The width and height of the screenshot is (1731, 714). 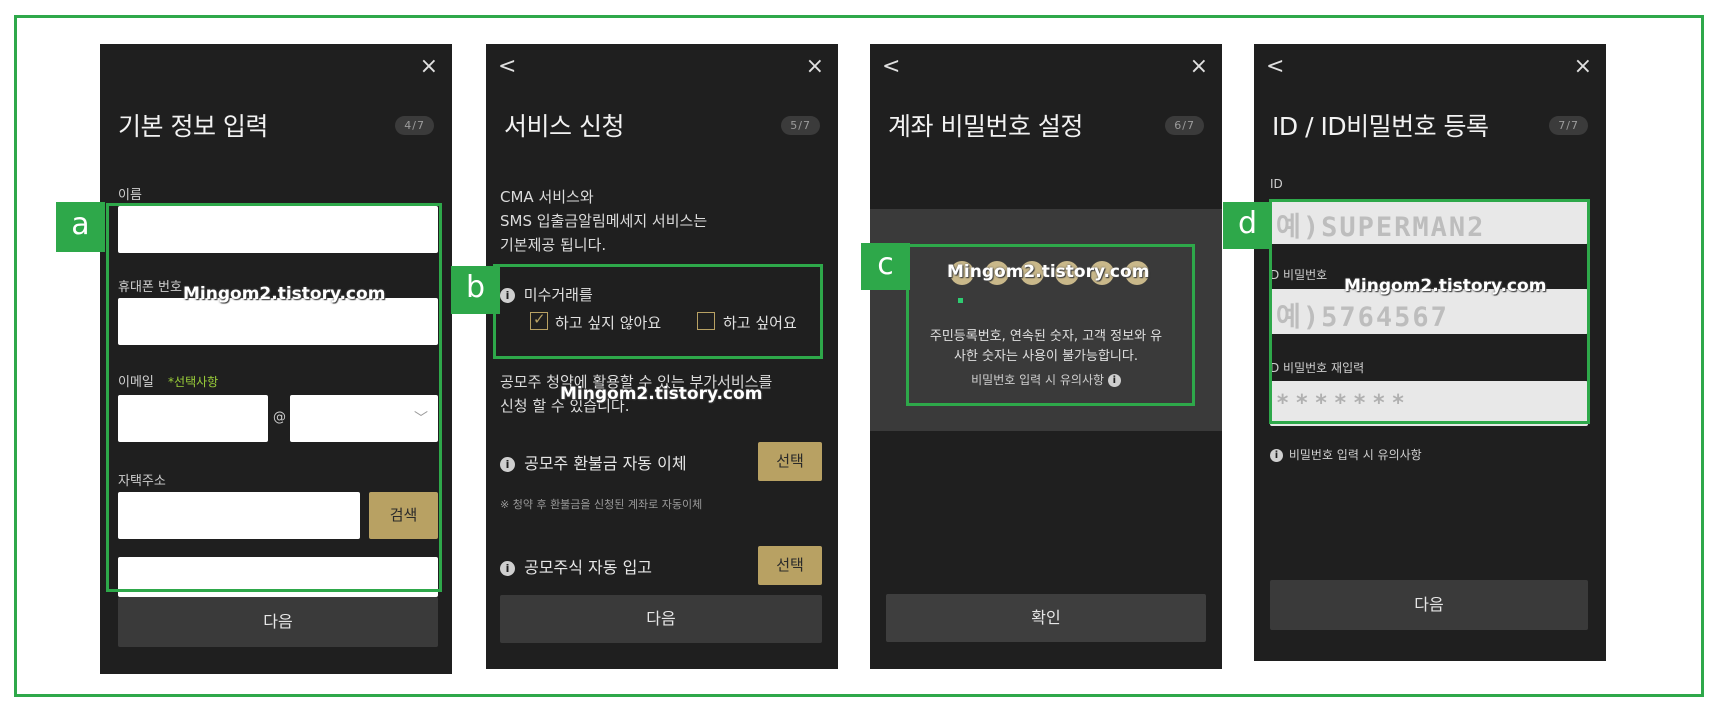 I want to click on service-desc-line: SMS 입출금알림메세지 서비스는, so click(x=604, y=221).